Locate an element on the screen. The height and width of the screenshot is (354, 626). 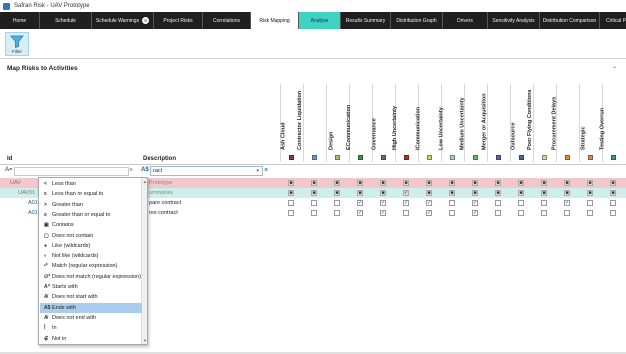
chevron-up-icon: ⌃ is located at coordinates (614, 69).